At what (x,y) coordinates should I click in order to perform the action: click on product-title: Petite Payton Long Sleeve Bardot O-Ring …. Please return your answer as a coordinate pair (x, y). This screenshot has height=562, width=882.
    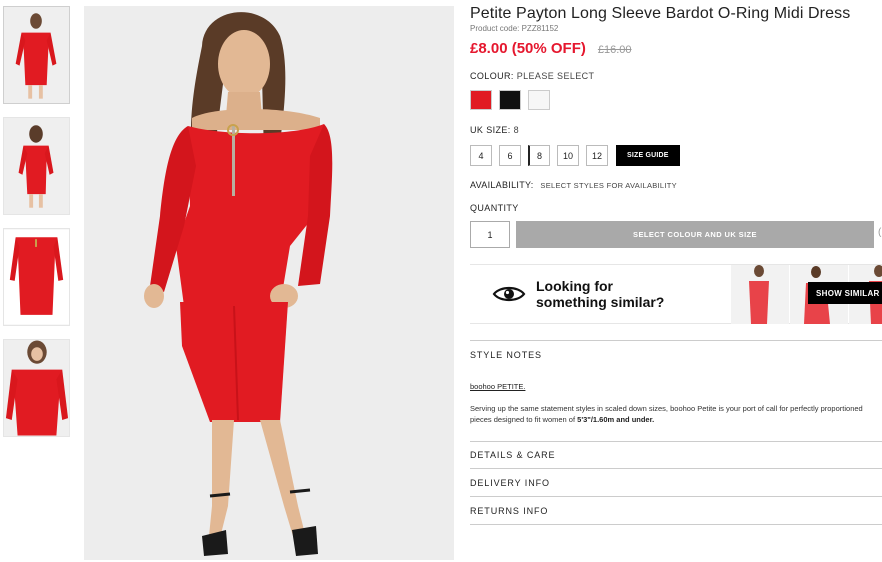
    Looking at the image, I should click on (660, 13).